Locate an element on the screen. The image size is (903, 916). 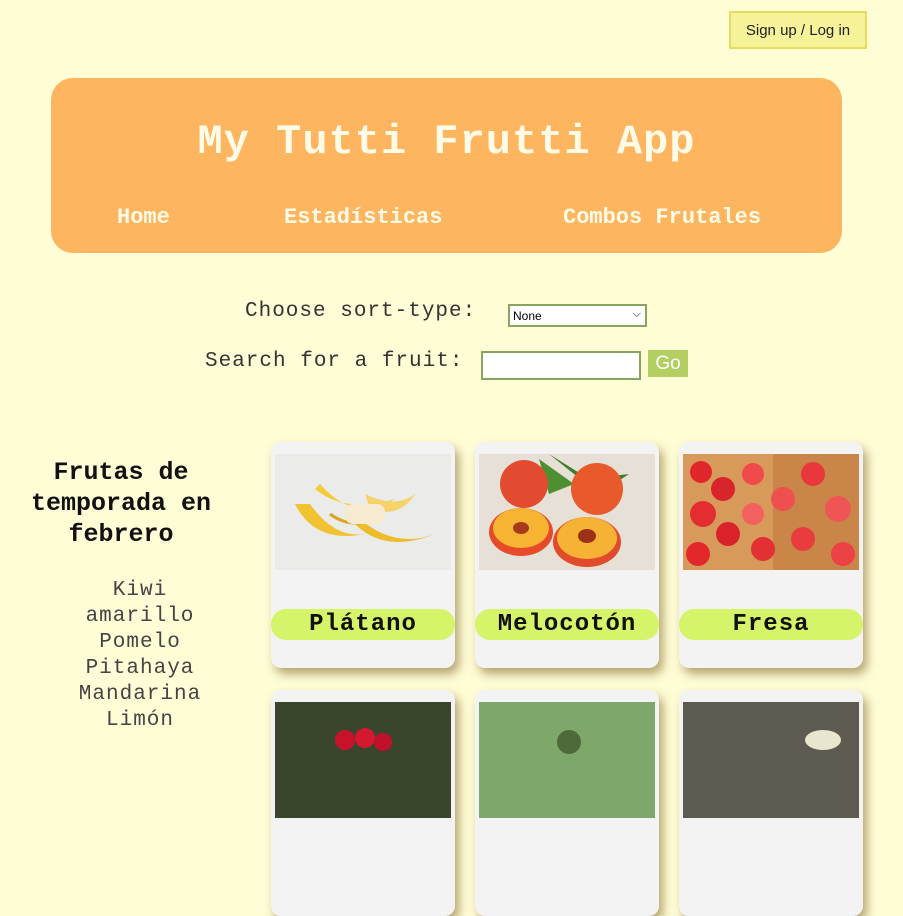
go-button: Go is located at coordinates (668, 363).